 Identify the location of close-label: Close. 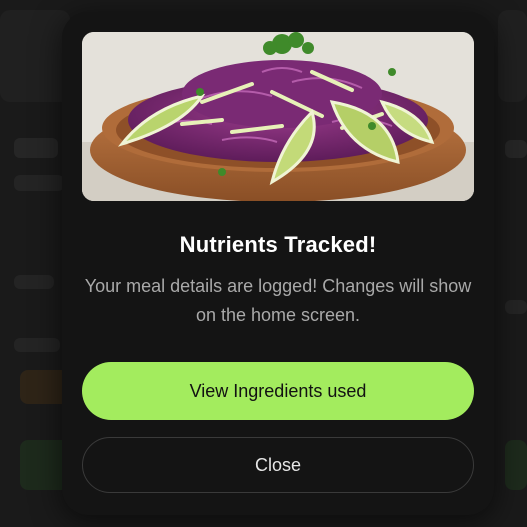
(278, 464).